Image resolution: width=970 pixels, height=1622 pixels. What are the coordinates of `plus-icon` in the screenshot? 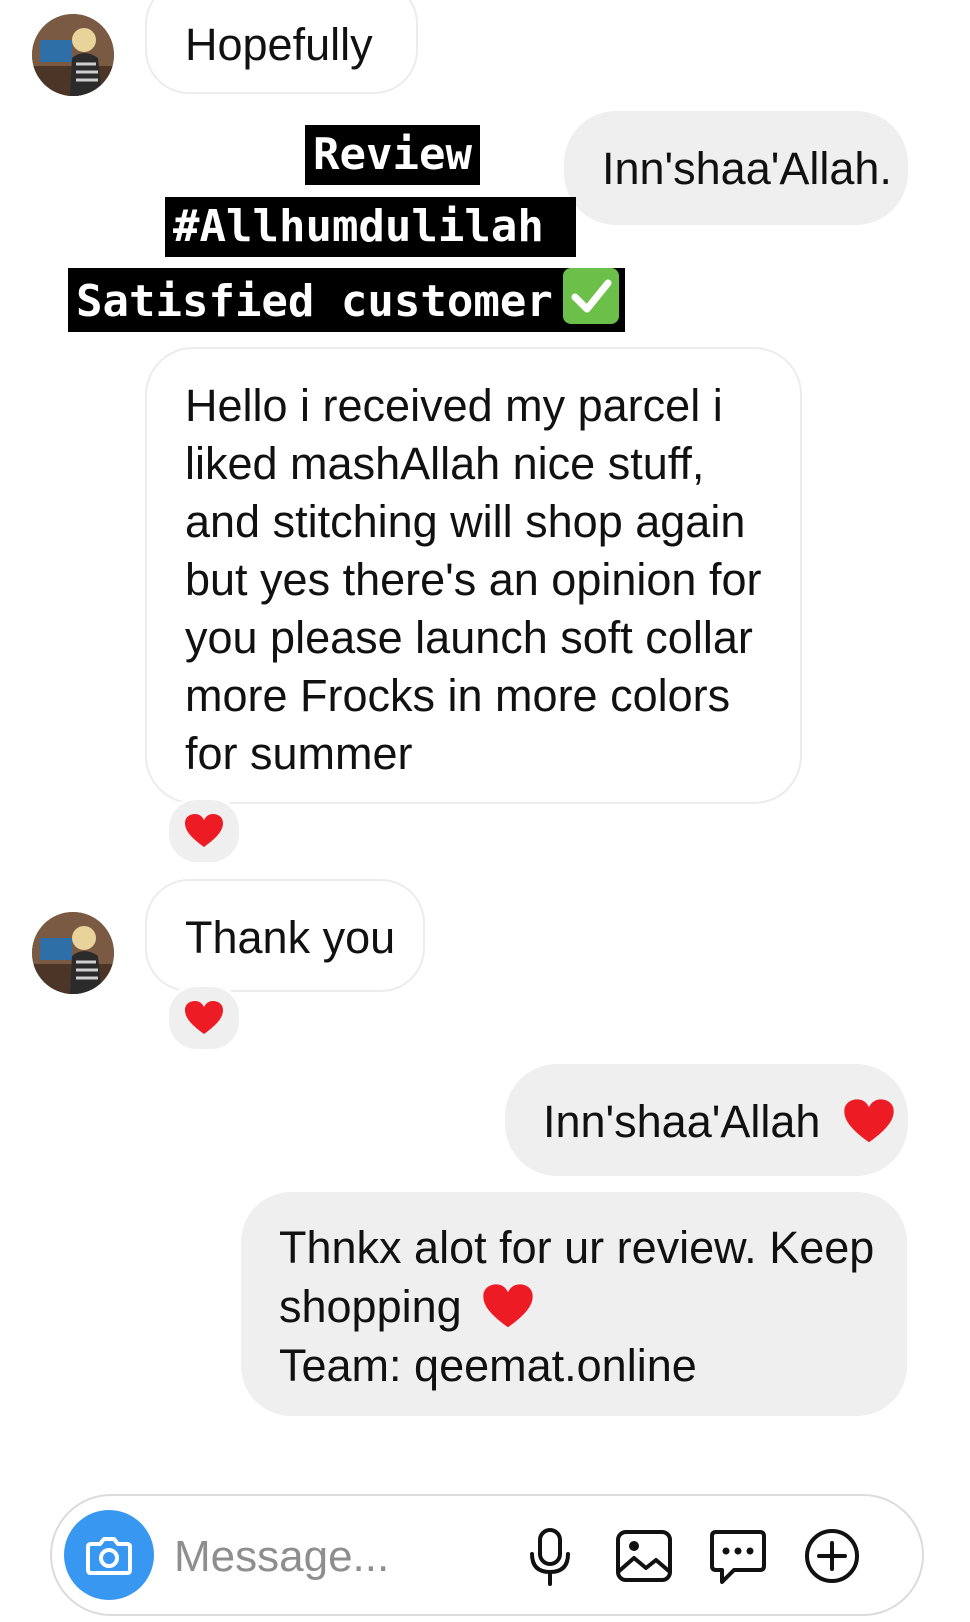 It's located at (832, 1556).